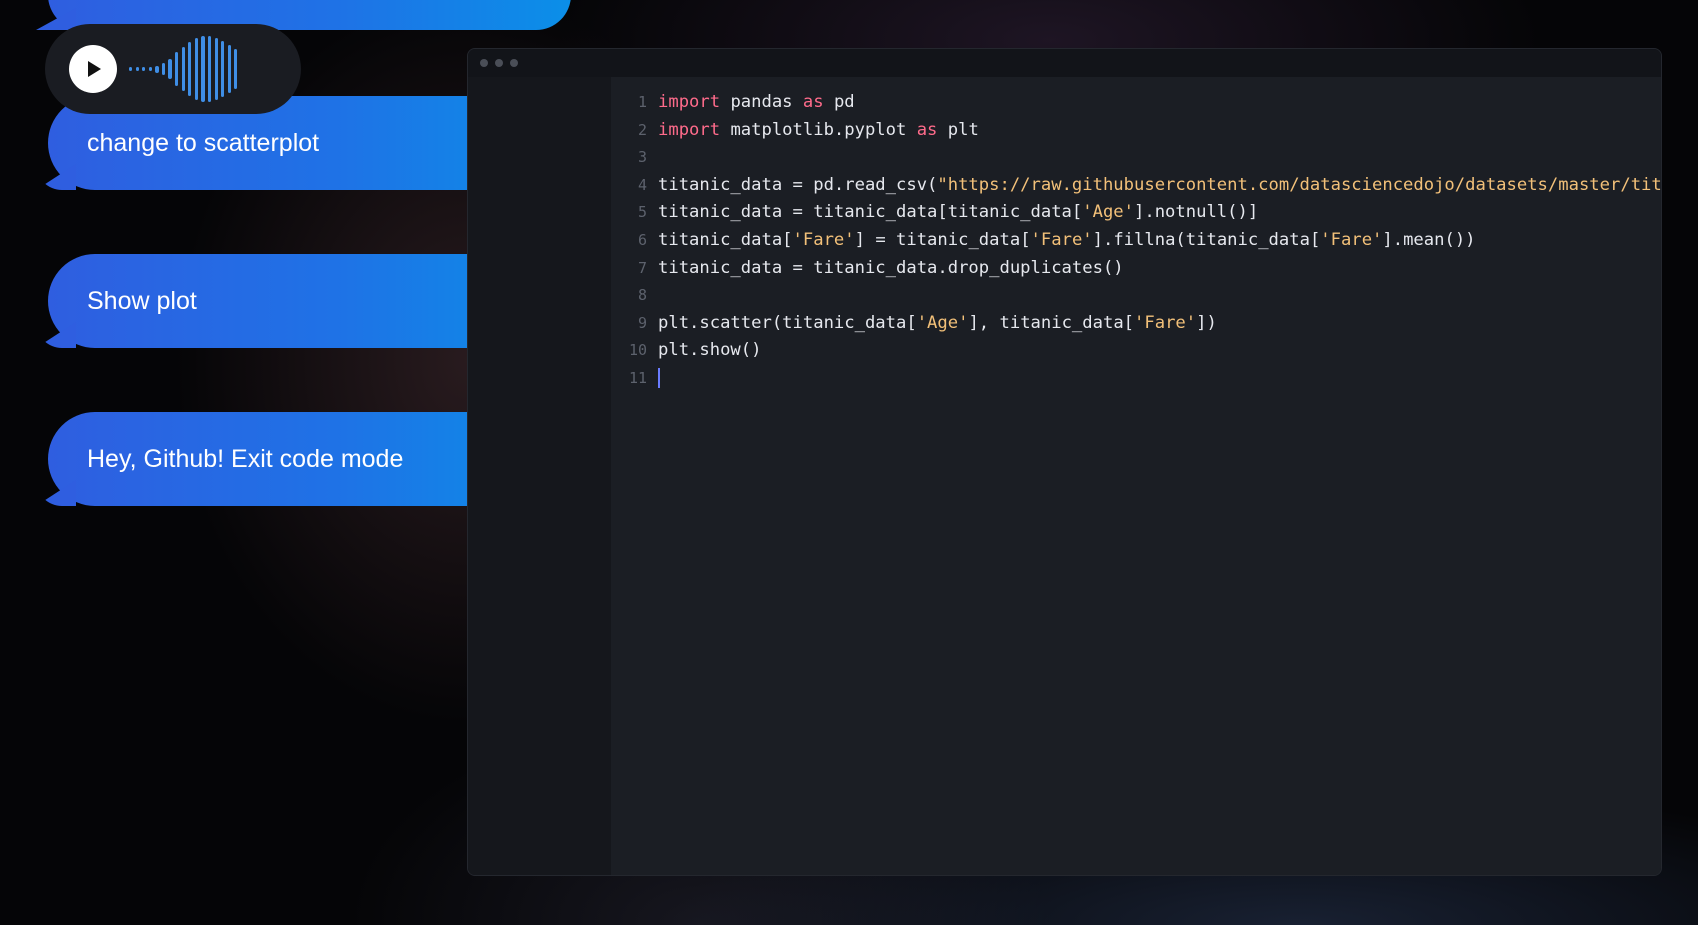 This screenshot has height=925, width=1698. I want to click on editor-titlebar, so click(1064, 63).